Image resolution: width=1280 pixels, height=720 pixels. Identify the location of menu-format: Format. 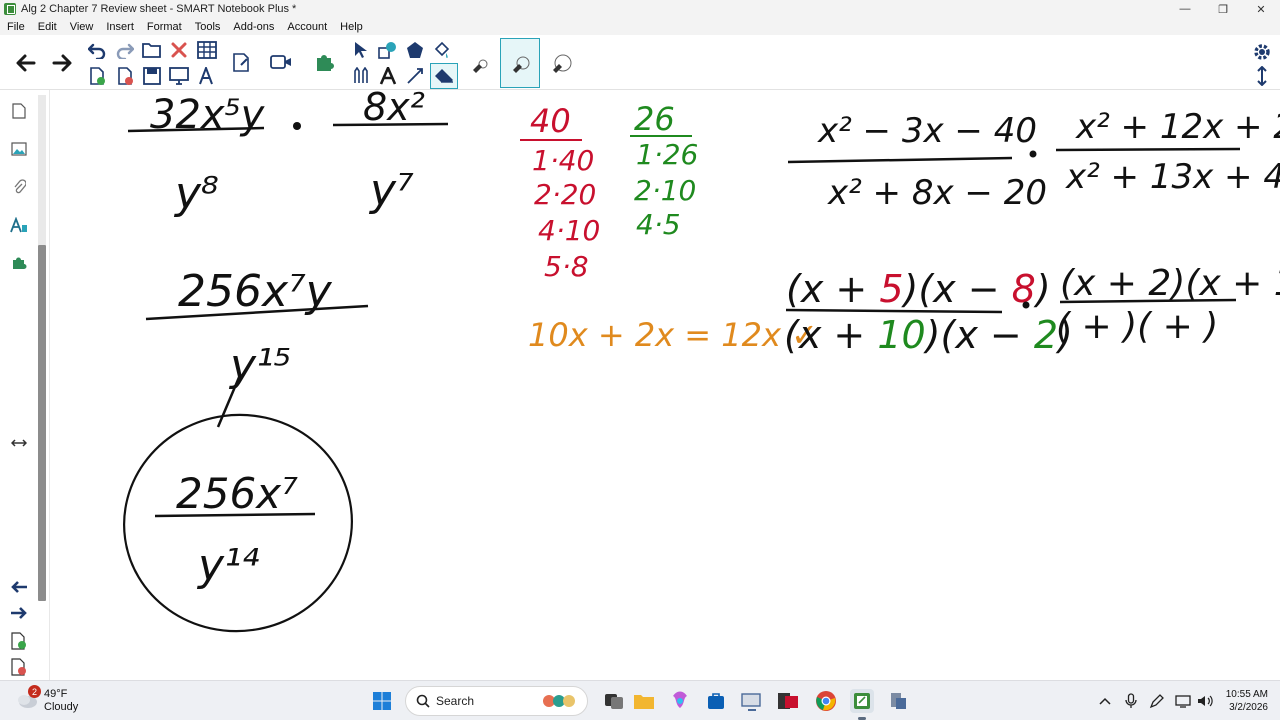
(164, 27).